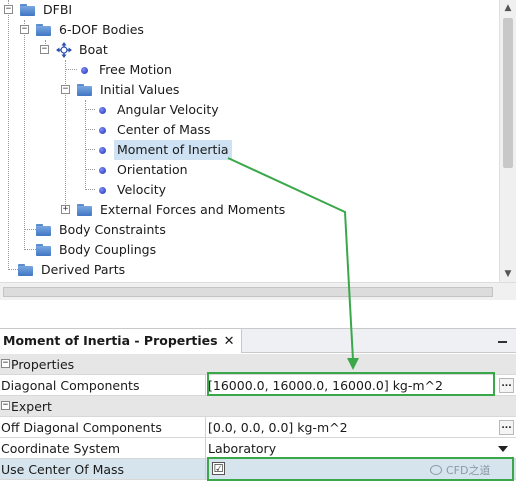  I want to click on watermark-text: CFD之道, so click(468, 470).